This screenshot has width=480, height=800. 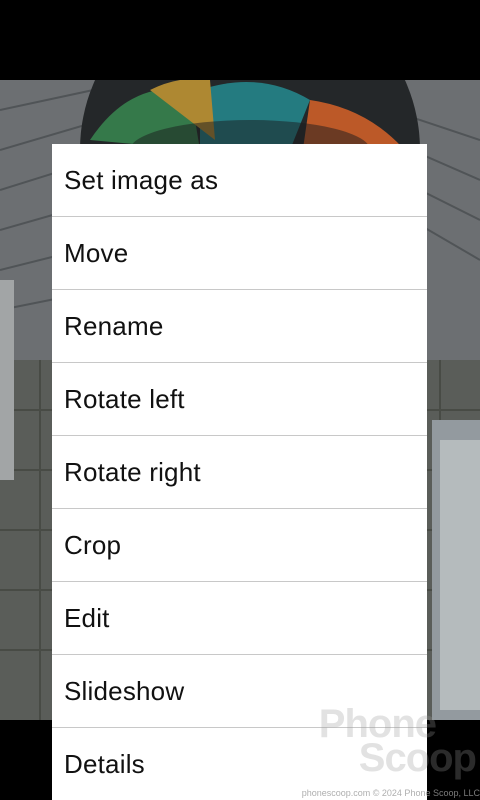 I want to click on menu-item-rename: Rename, so click(x=239, y=326).